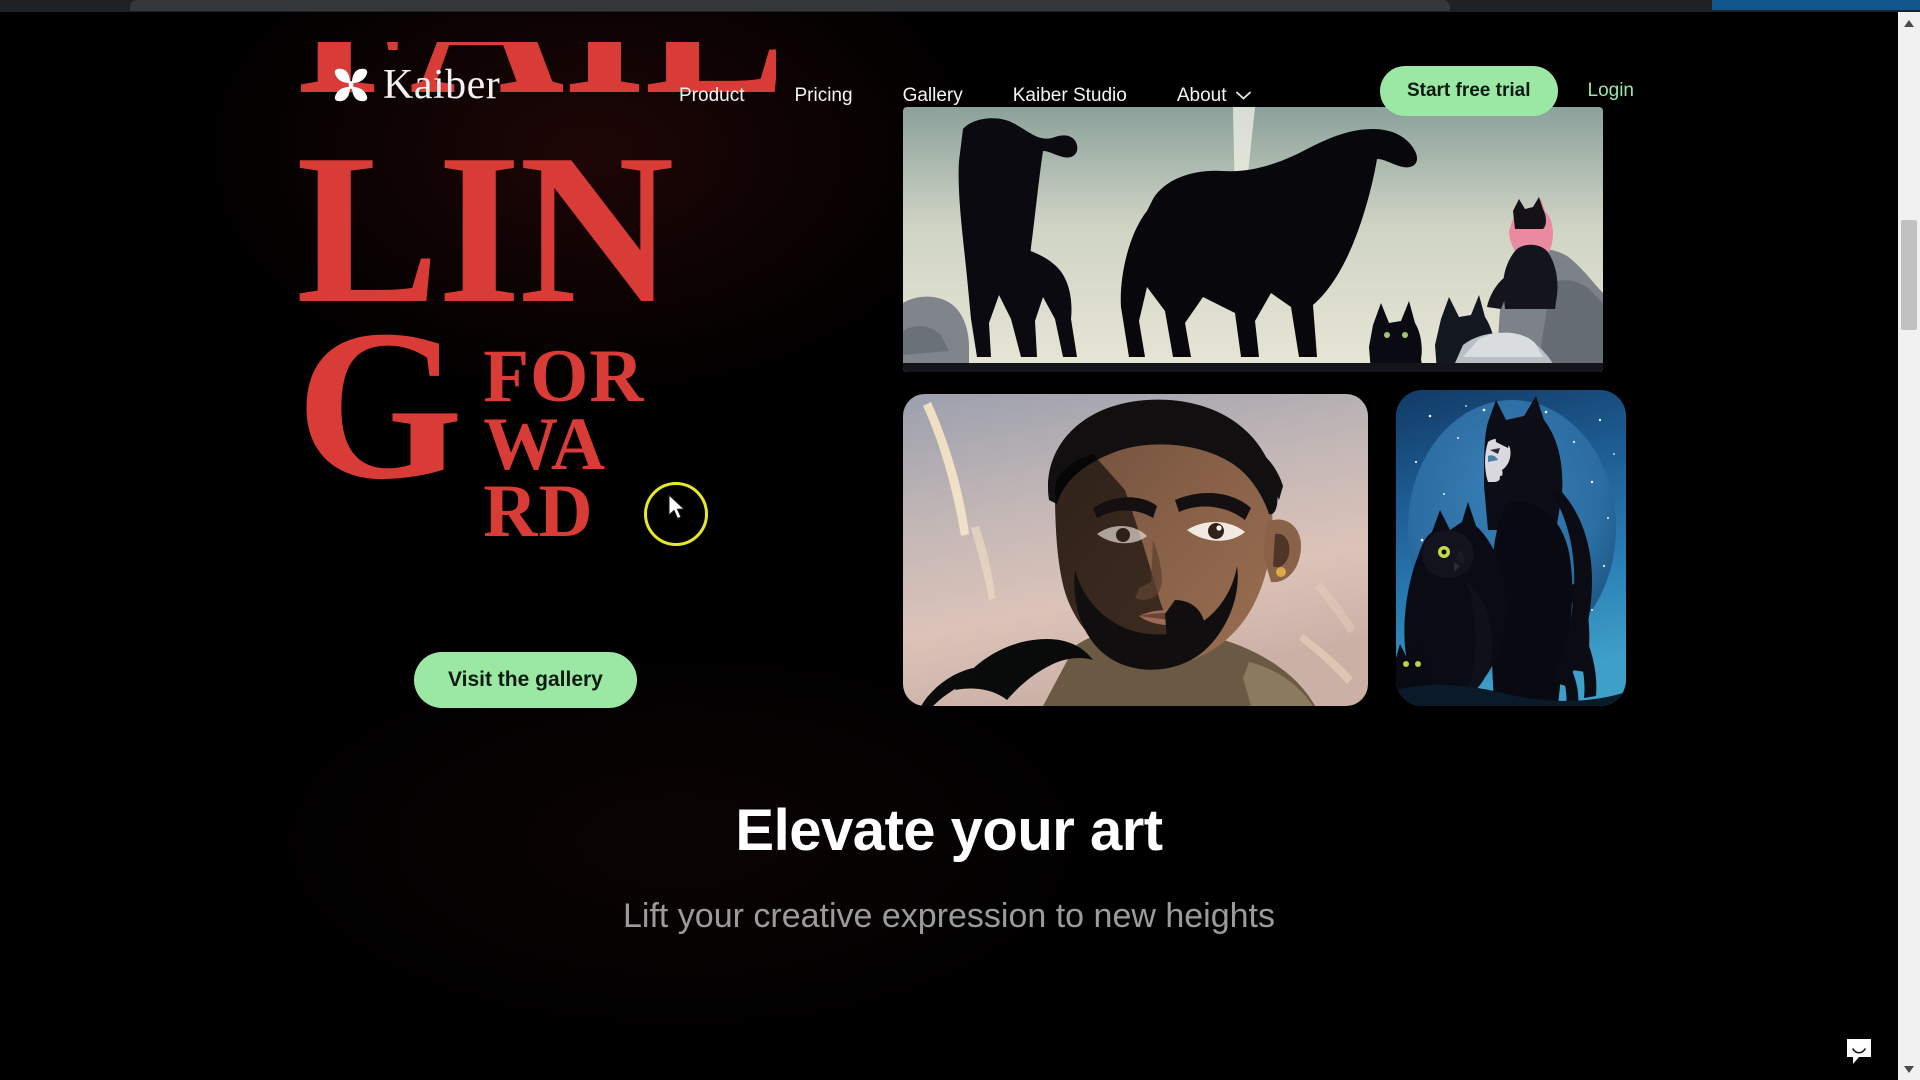 The height and width of the screenshot is (1080, 1920). I want to click on headline-stack-line-2: WA, so click(545, 444).